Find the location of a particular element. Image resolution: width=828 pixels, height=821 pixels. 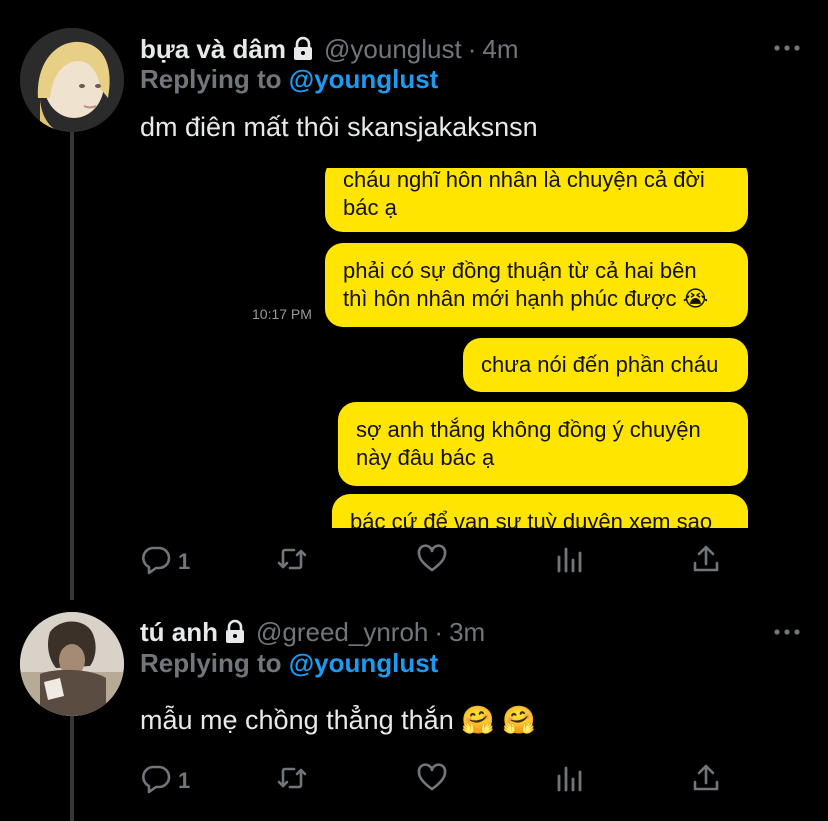

chat-bubble: bác cứ để vạn sự tuỳ duyên xem sao is located at coordinates (540, 511).